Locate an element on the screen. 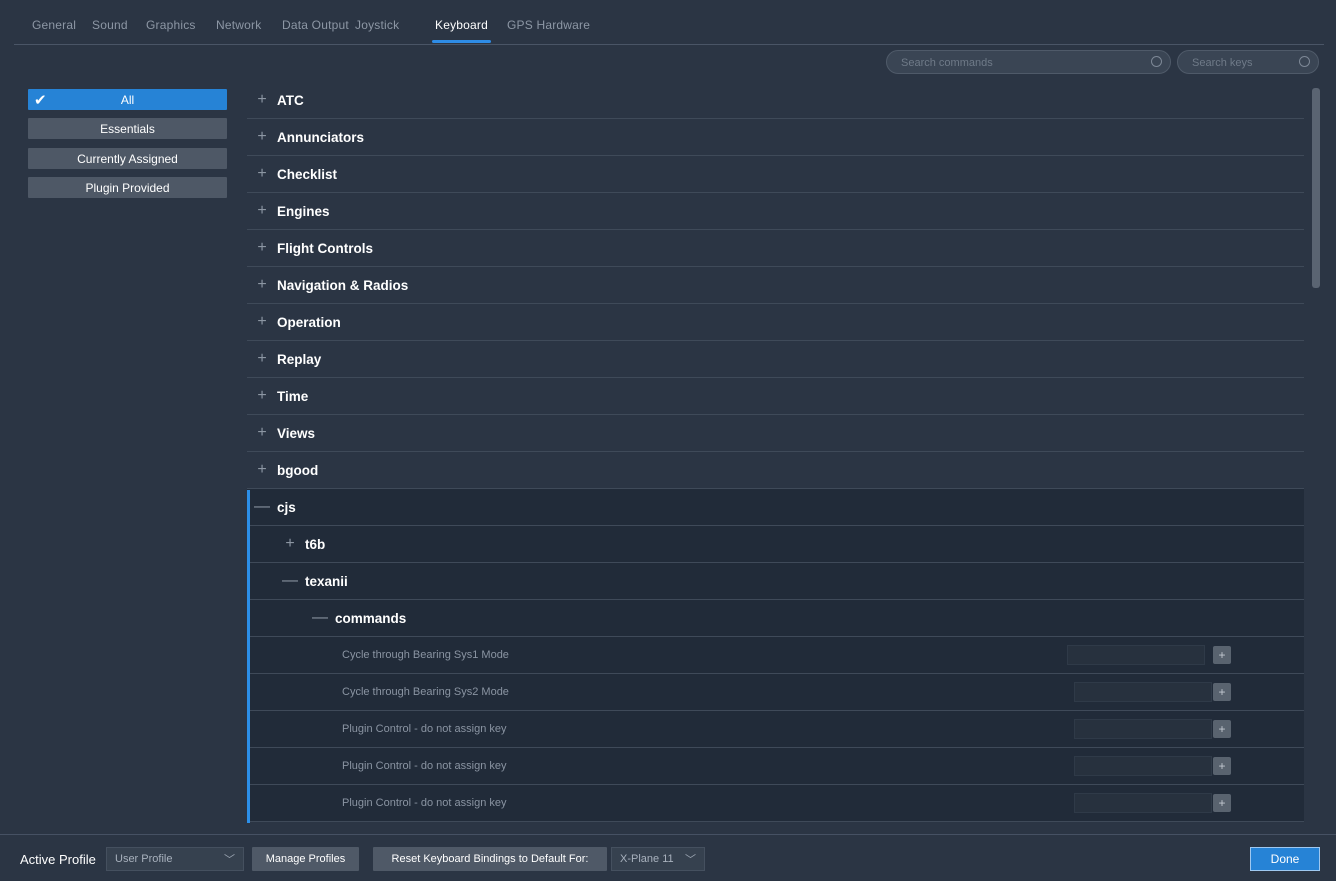 Image resolution: width=1336 pixels, height=881 pixels. category-row-cjs: — cjs is located at coordinates (775, 507).